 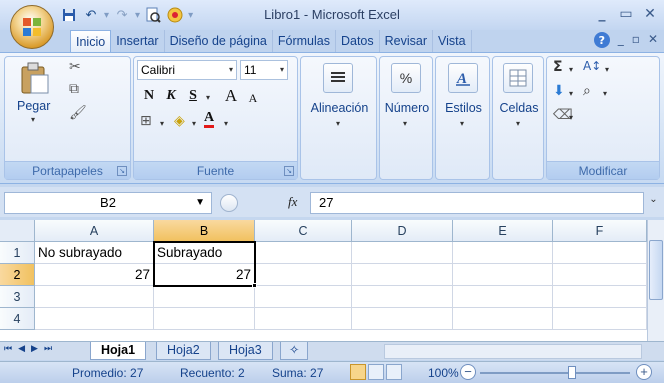 What do you see at coordinates (17, 319) in the screenshot?
I see `row-header-4: 4` at bounding box center [17, 319].